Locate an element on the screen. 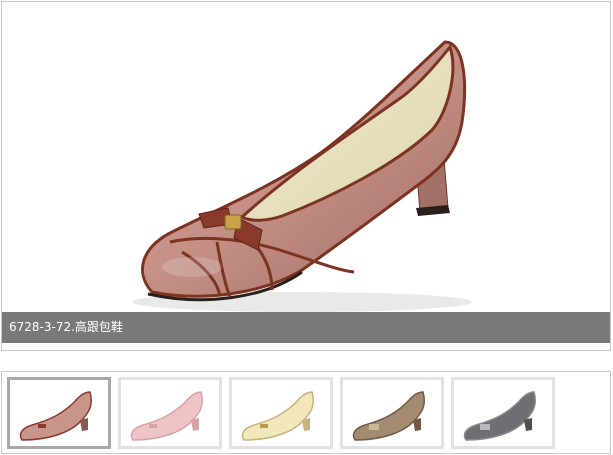  light-pink-pump-shoe-thumb-icon is located at coordinates (166, 416).